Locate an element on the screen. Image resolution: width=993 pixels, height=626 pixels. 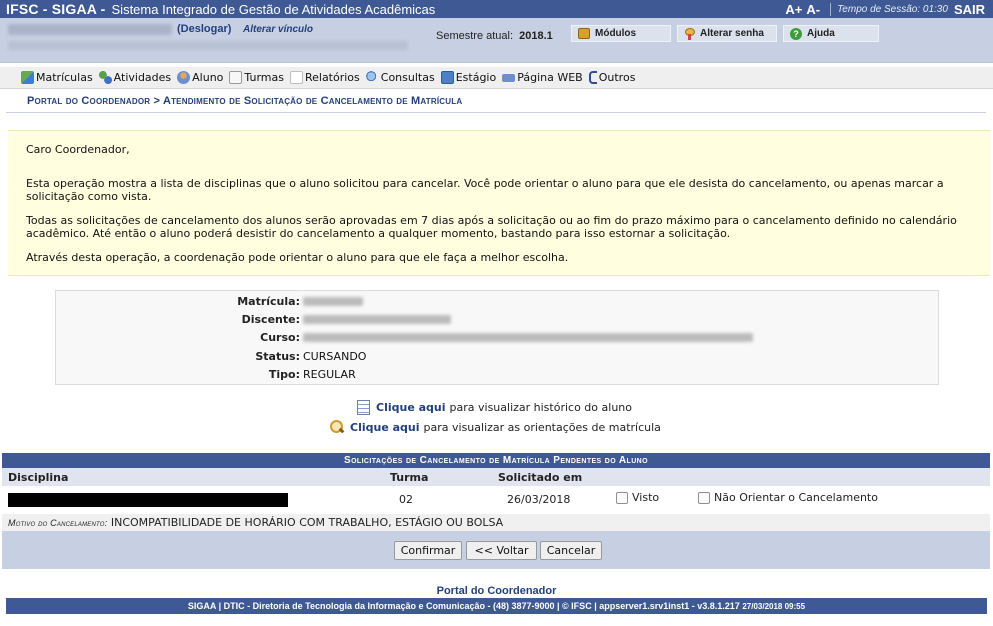
menu-relatorios: Relatórios is located at coordinates (324, 77).